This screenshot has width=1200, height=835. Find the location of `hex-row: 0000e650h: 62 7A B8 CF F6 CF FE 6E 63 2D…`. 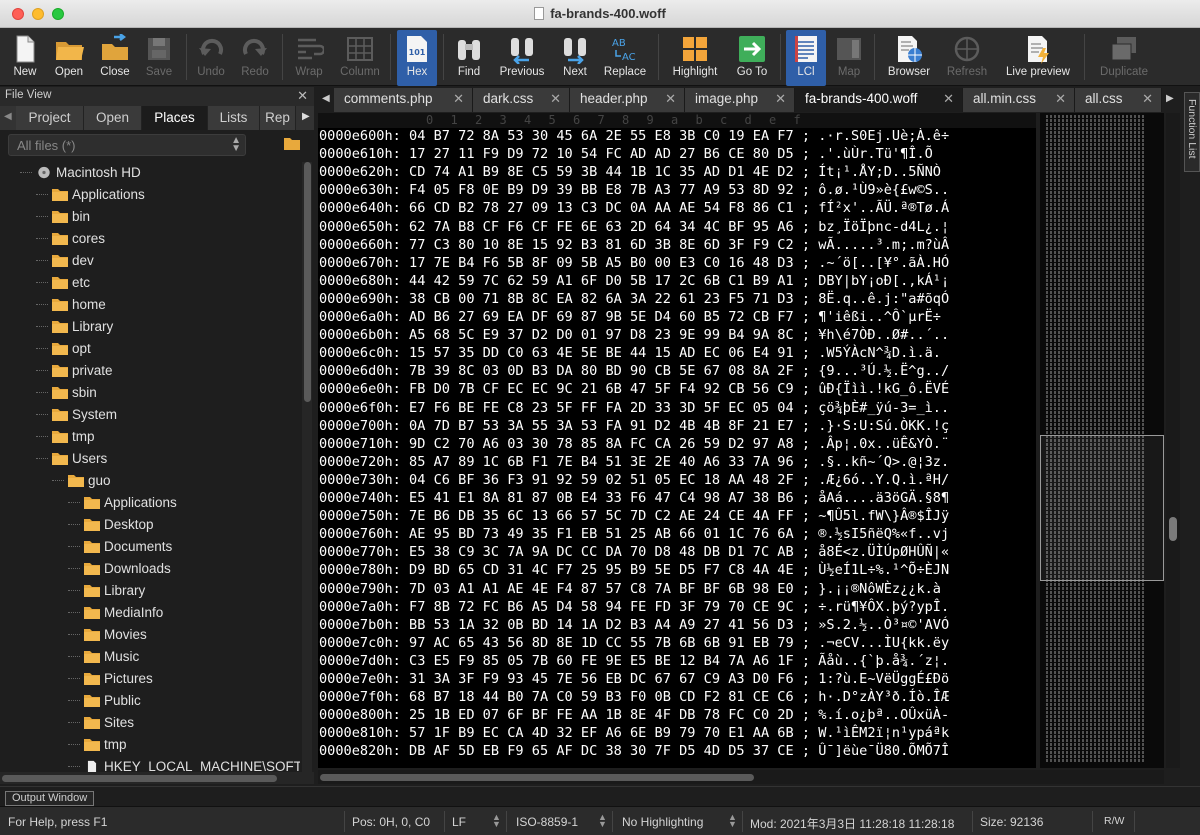

hex-row: 0000e650h: 62 7A B8 CF F6 CF FE 6E 63 2D… is located at coordinates (634, 228).